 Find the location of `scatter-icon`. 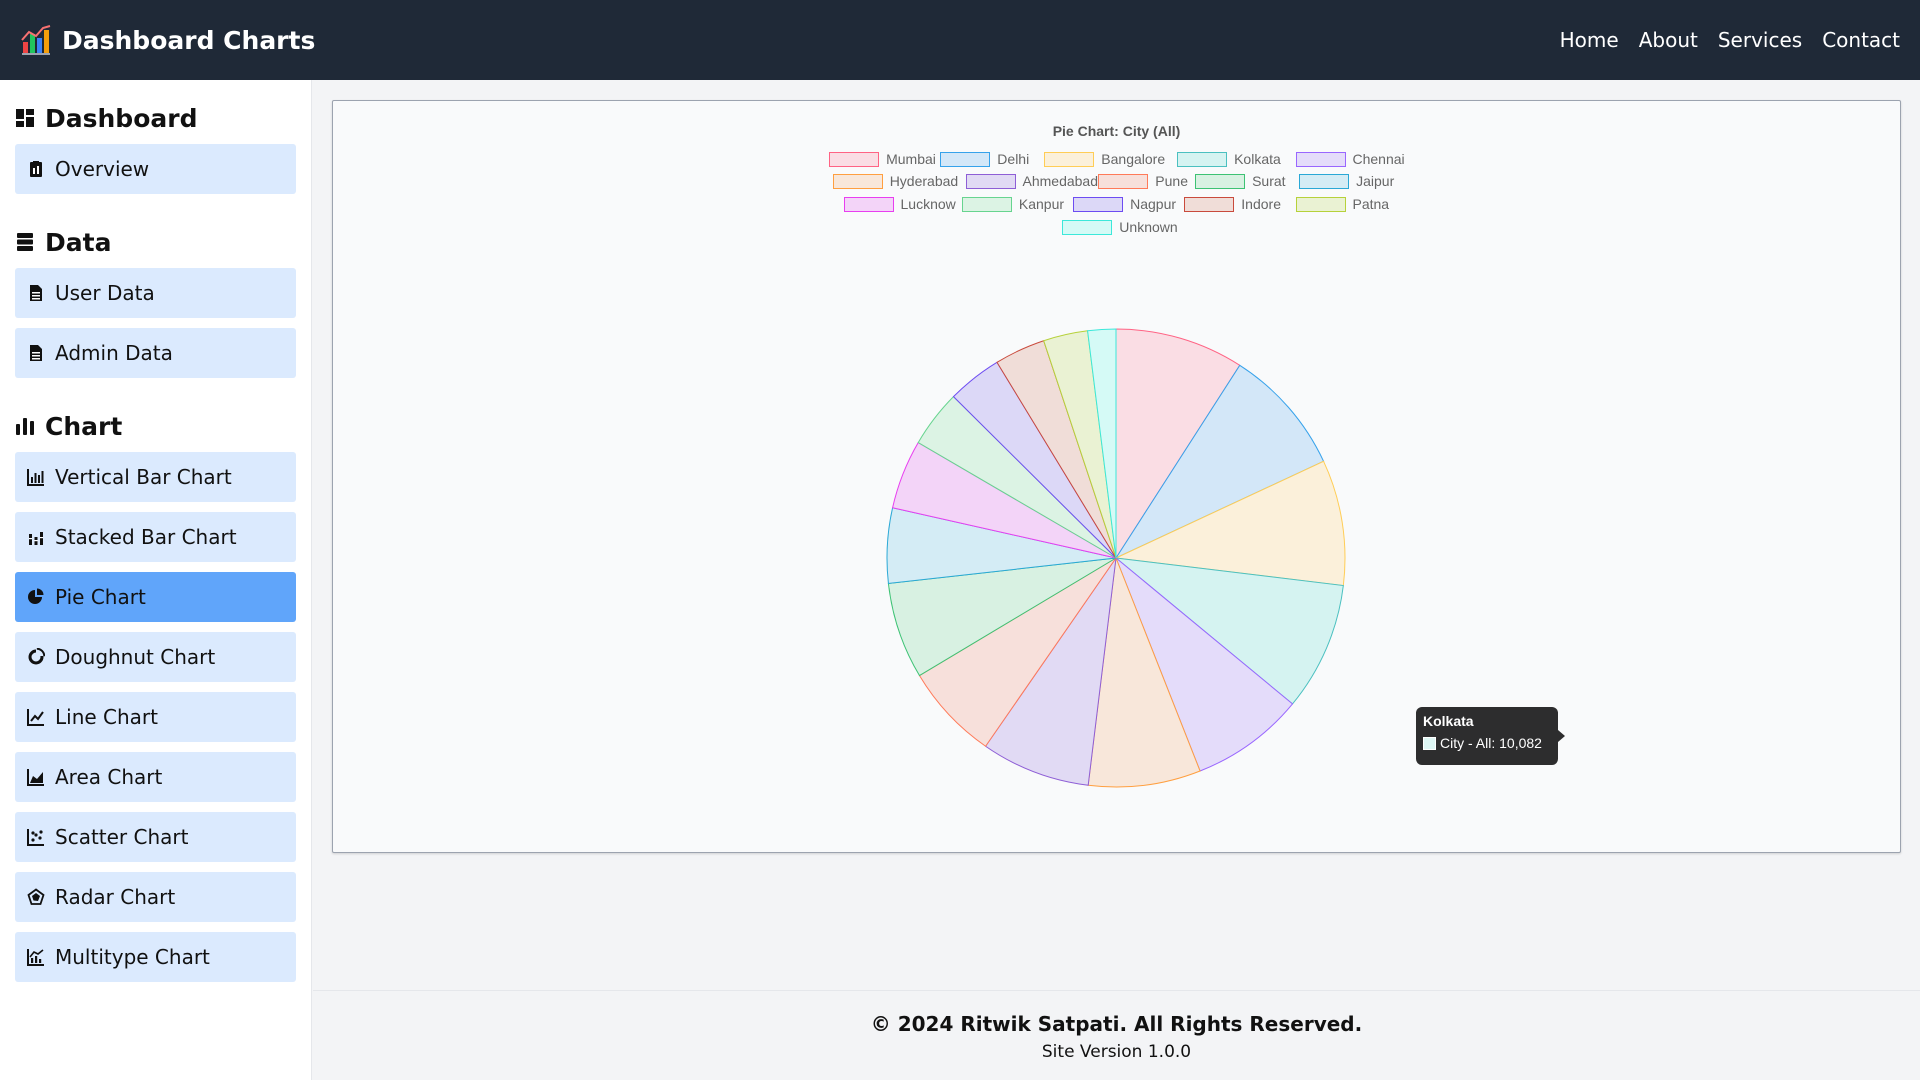

scatter-icon is located at coordinates (35, 837).